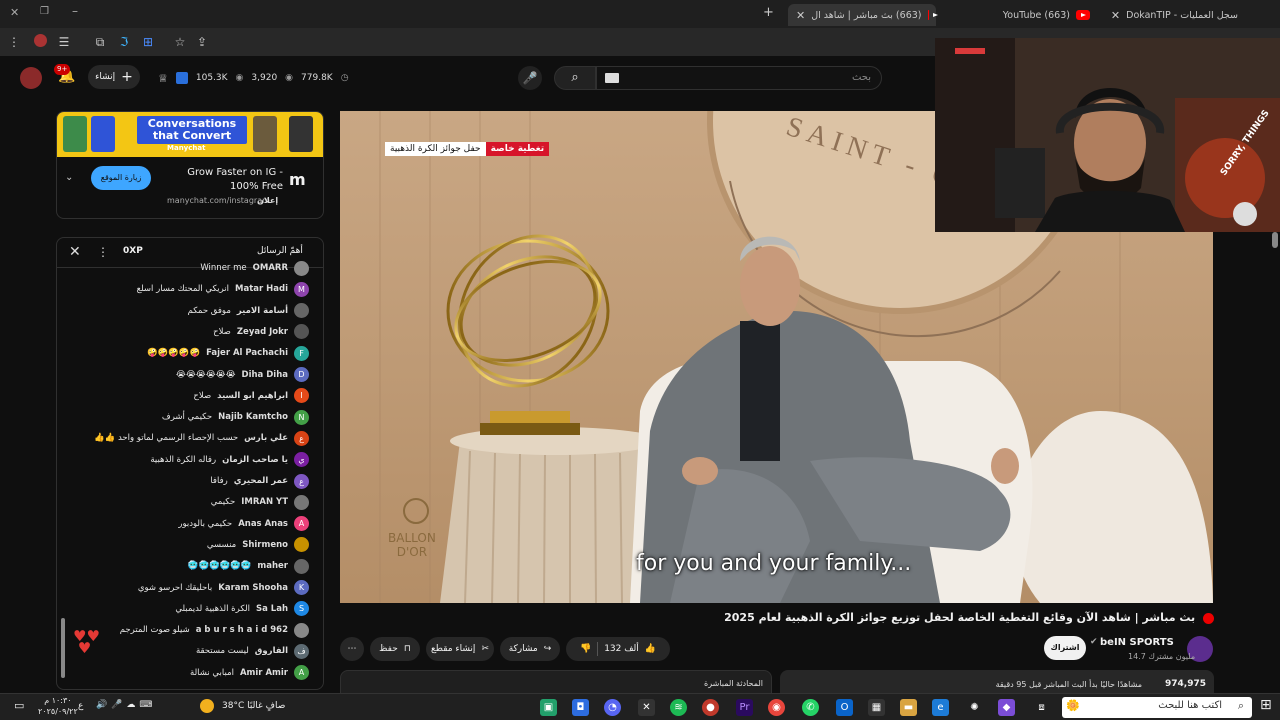  What do you see at coordinates (739, 78) in the screenshot?
I see `search-input: بحث` at bounding box center [739, 78].